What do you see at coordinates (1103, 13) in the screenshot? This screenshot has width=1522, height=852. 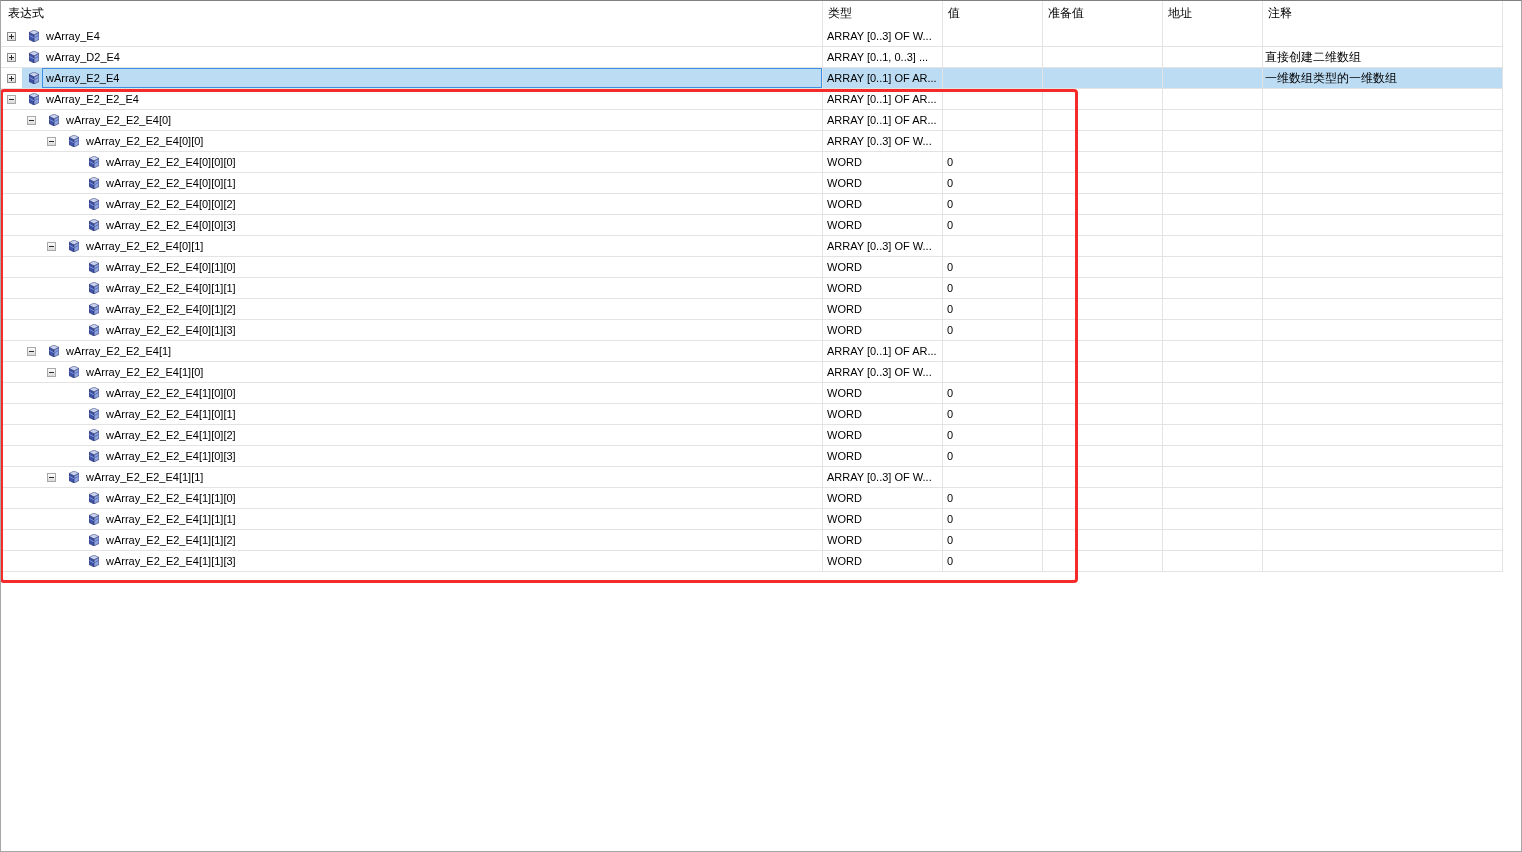 I see `column-header: 准备值` at bounding box center [1103, 13].